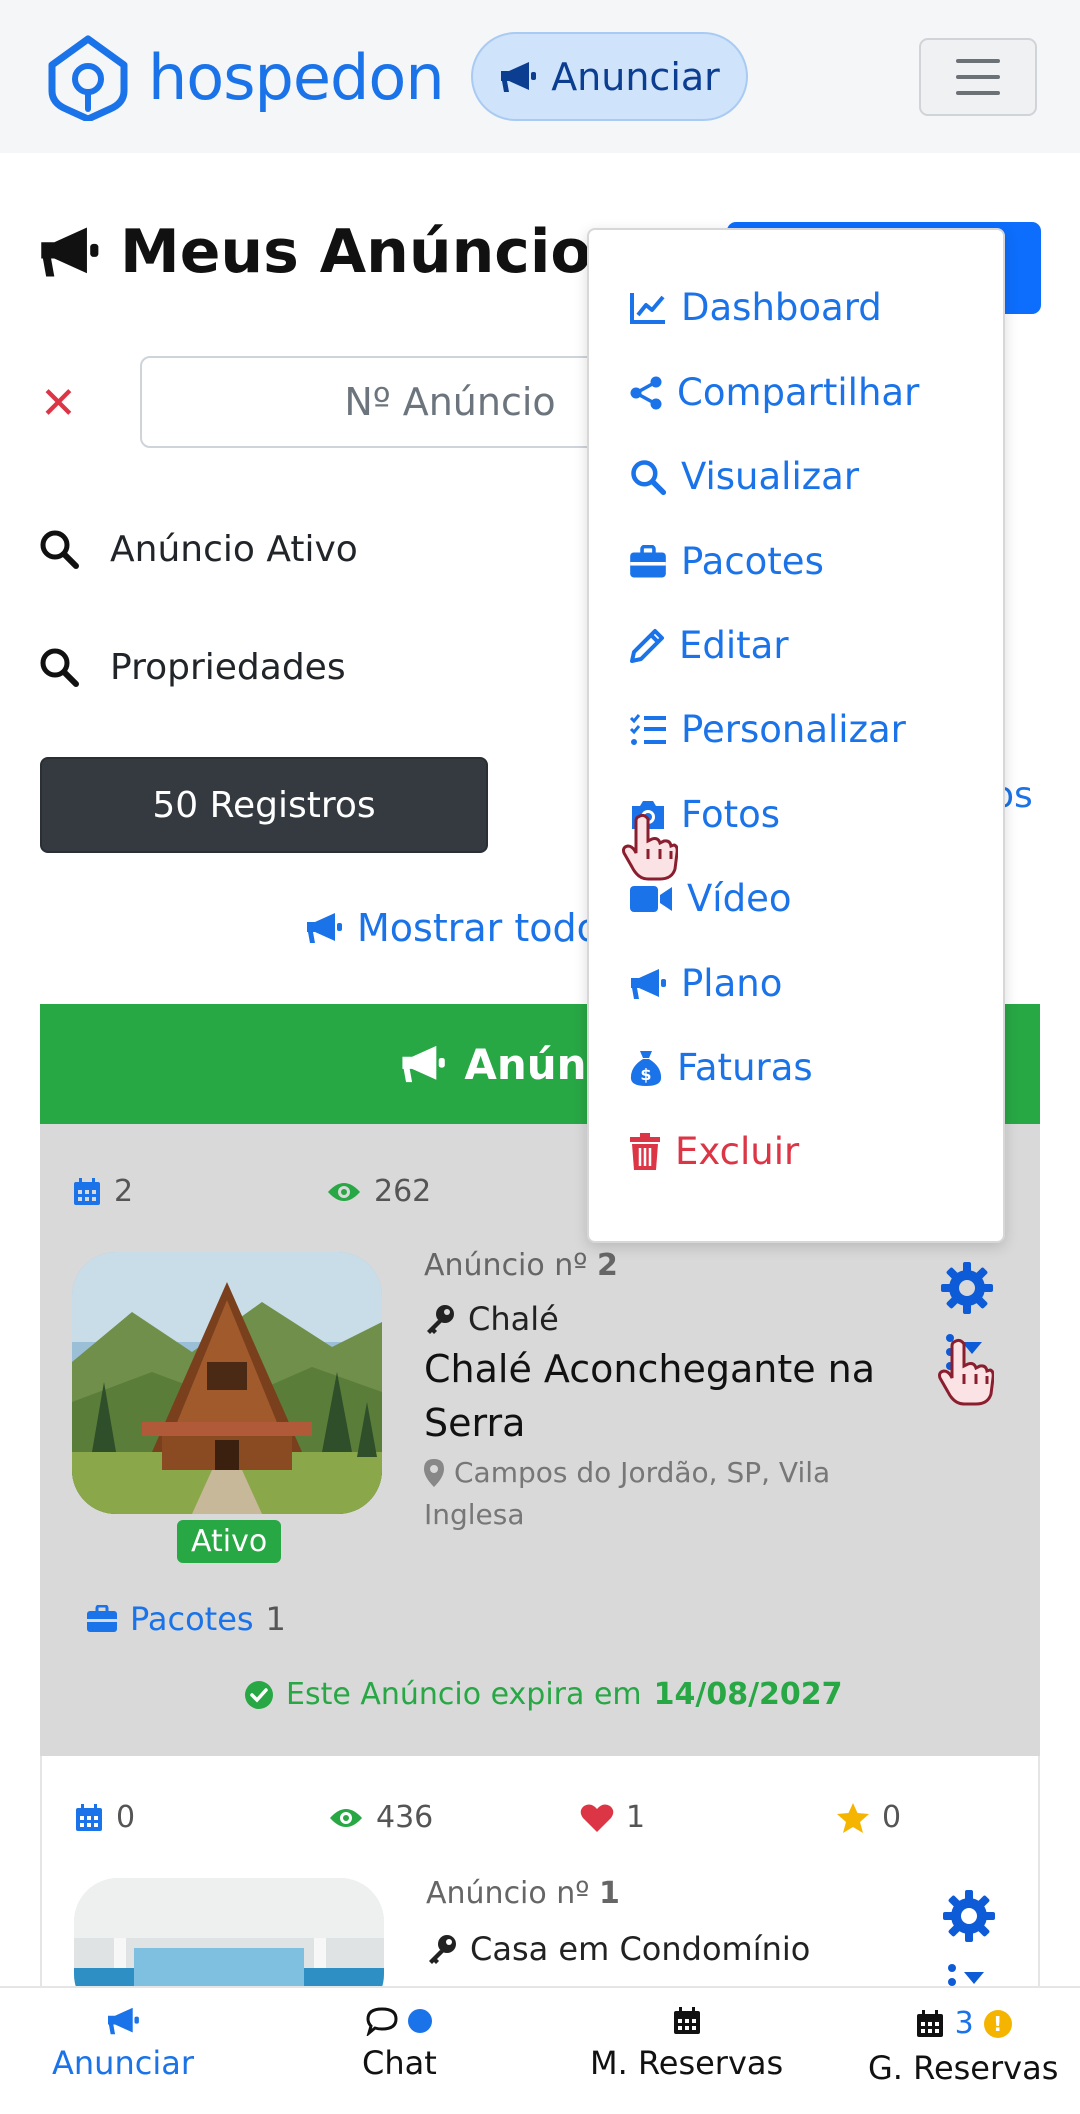  What do you see at coordinates (646, 1068) in the screenshot?
I see `money-bag-icon: $` at bounding box center [646, 1068].